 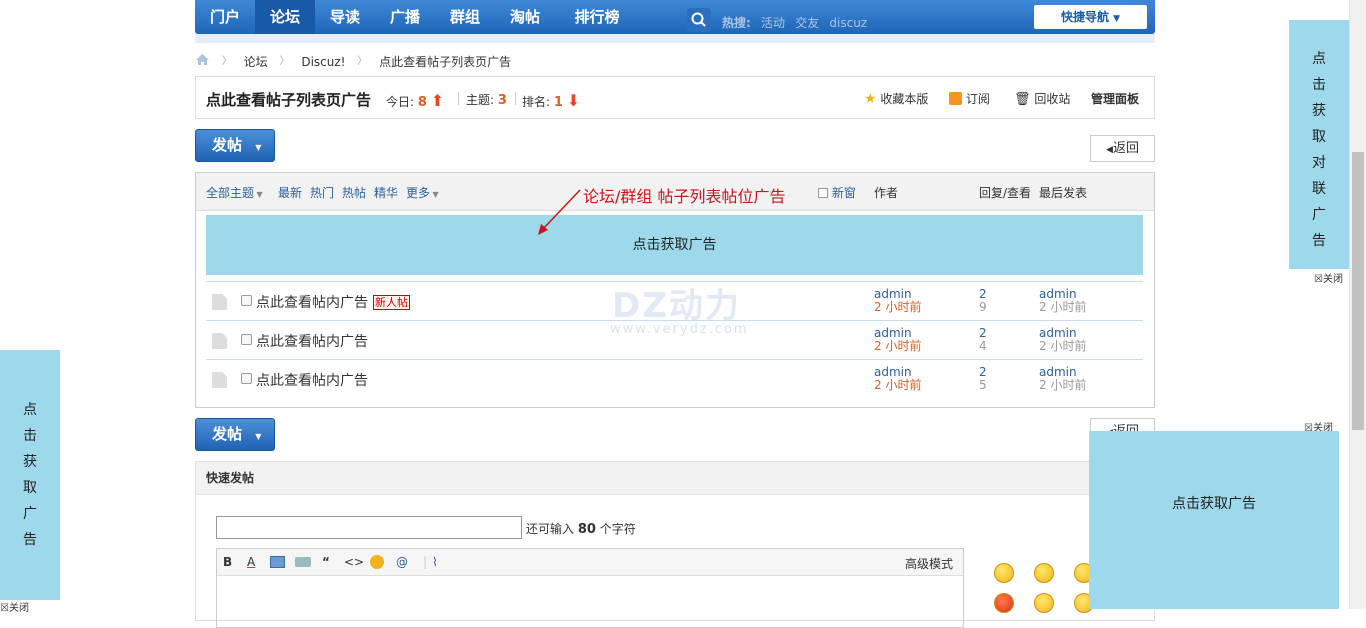 What do you see at coordinates (904, 99) in the screenshot?
I see `favorite-label: 收藏本版` at bounding box center [904, 99].